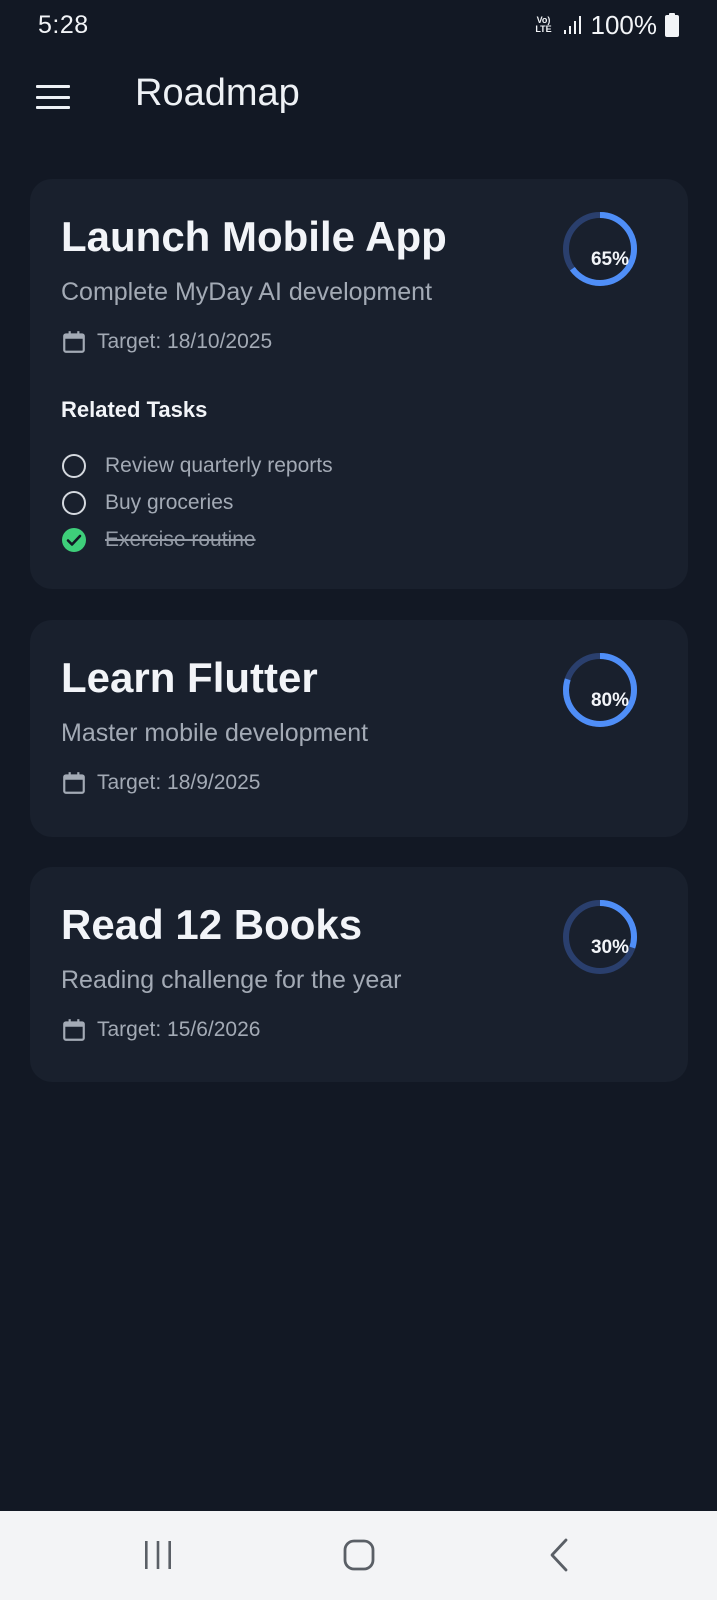 This screenshot has height=1600, width=717. What do you see at coordinates (180, 539) in the screenshot?
I see `task-label: Exercise routine` at bounding box center [180, 539].